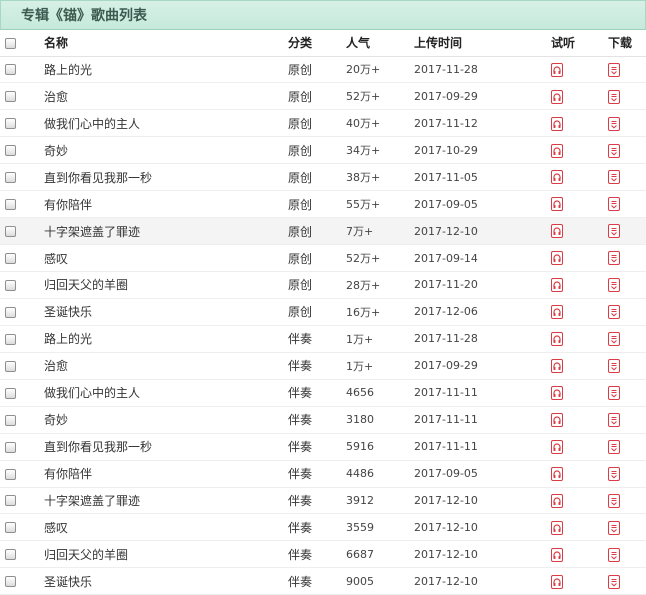  I want to click on song-upload-date: 2017-11-11, so click(482, 393).